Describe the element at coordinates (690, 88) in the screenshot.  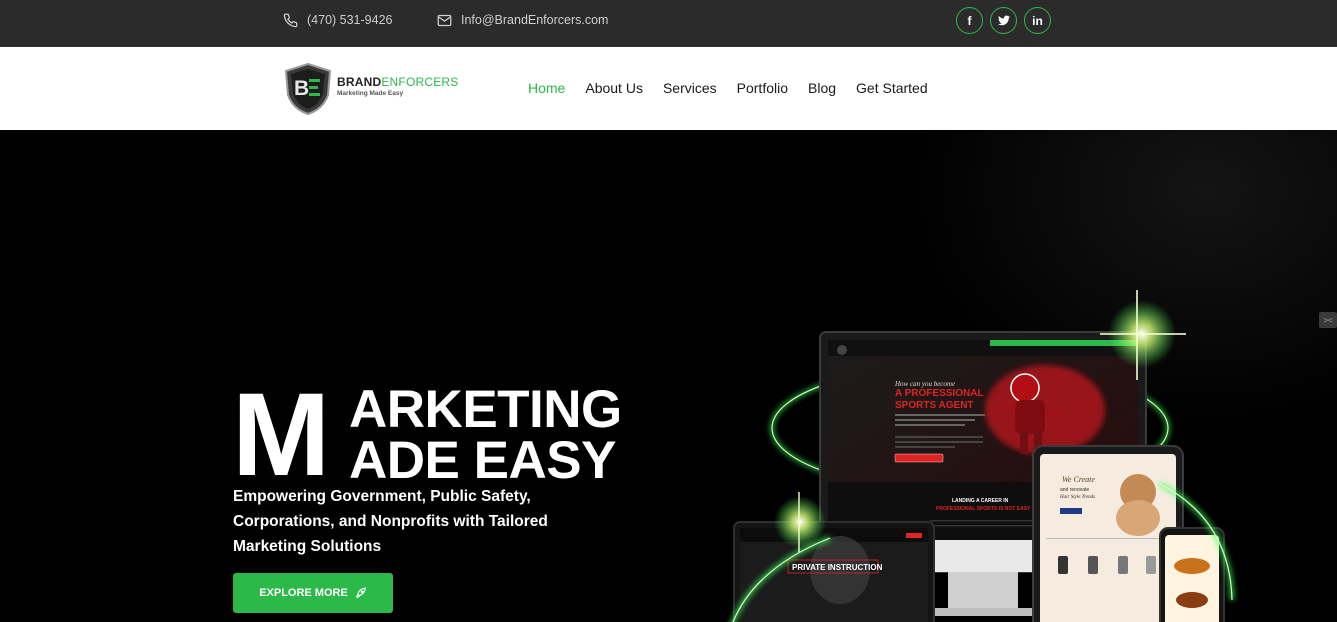
I see `nav-services: Services` at that location.